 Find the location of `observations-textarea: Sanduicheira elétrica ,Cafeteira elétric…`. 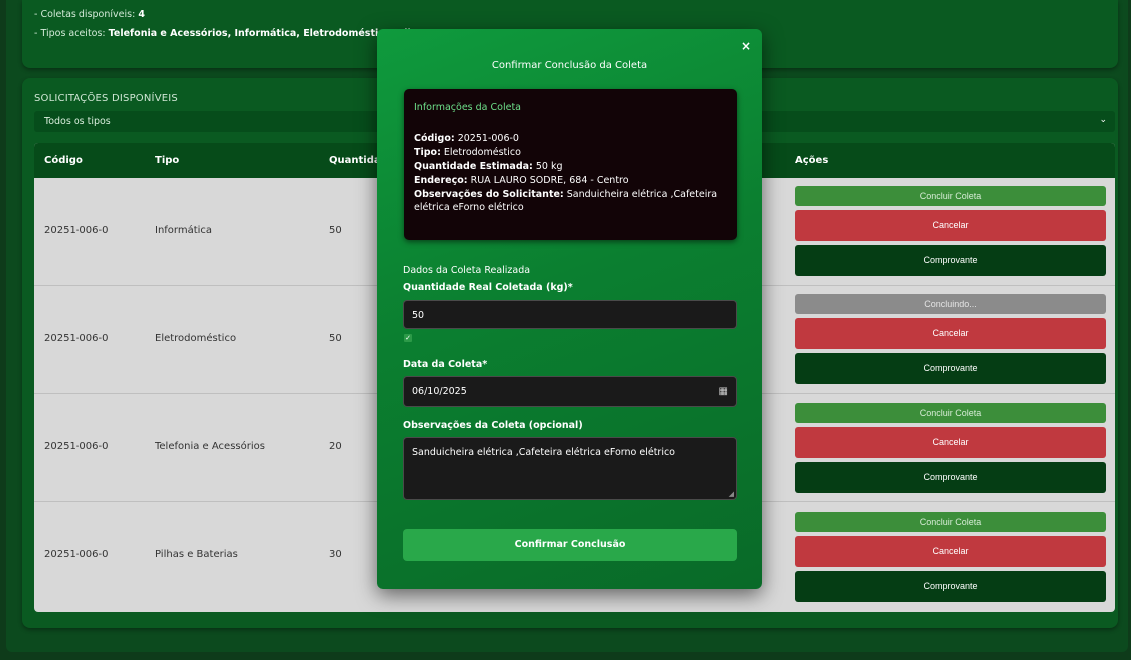

observations-textarea: Sanduicheira elétrica ,Cafeteira elétric… is located at coordinates (570, 468).